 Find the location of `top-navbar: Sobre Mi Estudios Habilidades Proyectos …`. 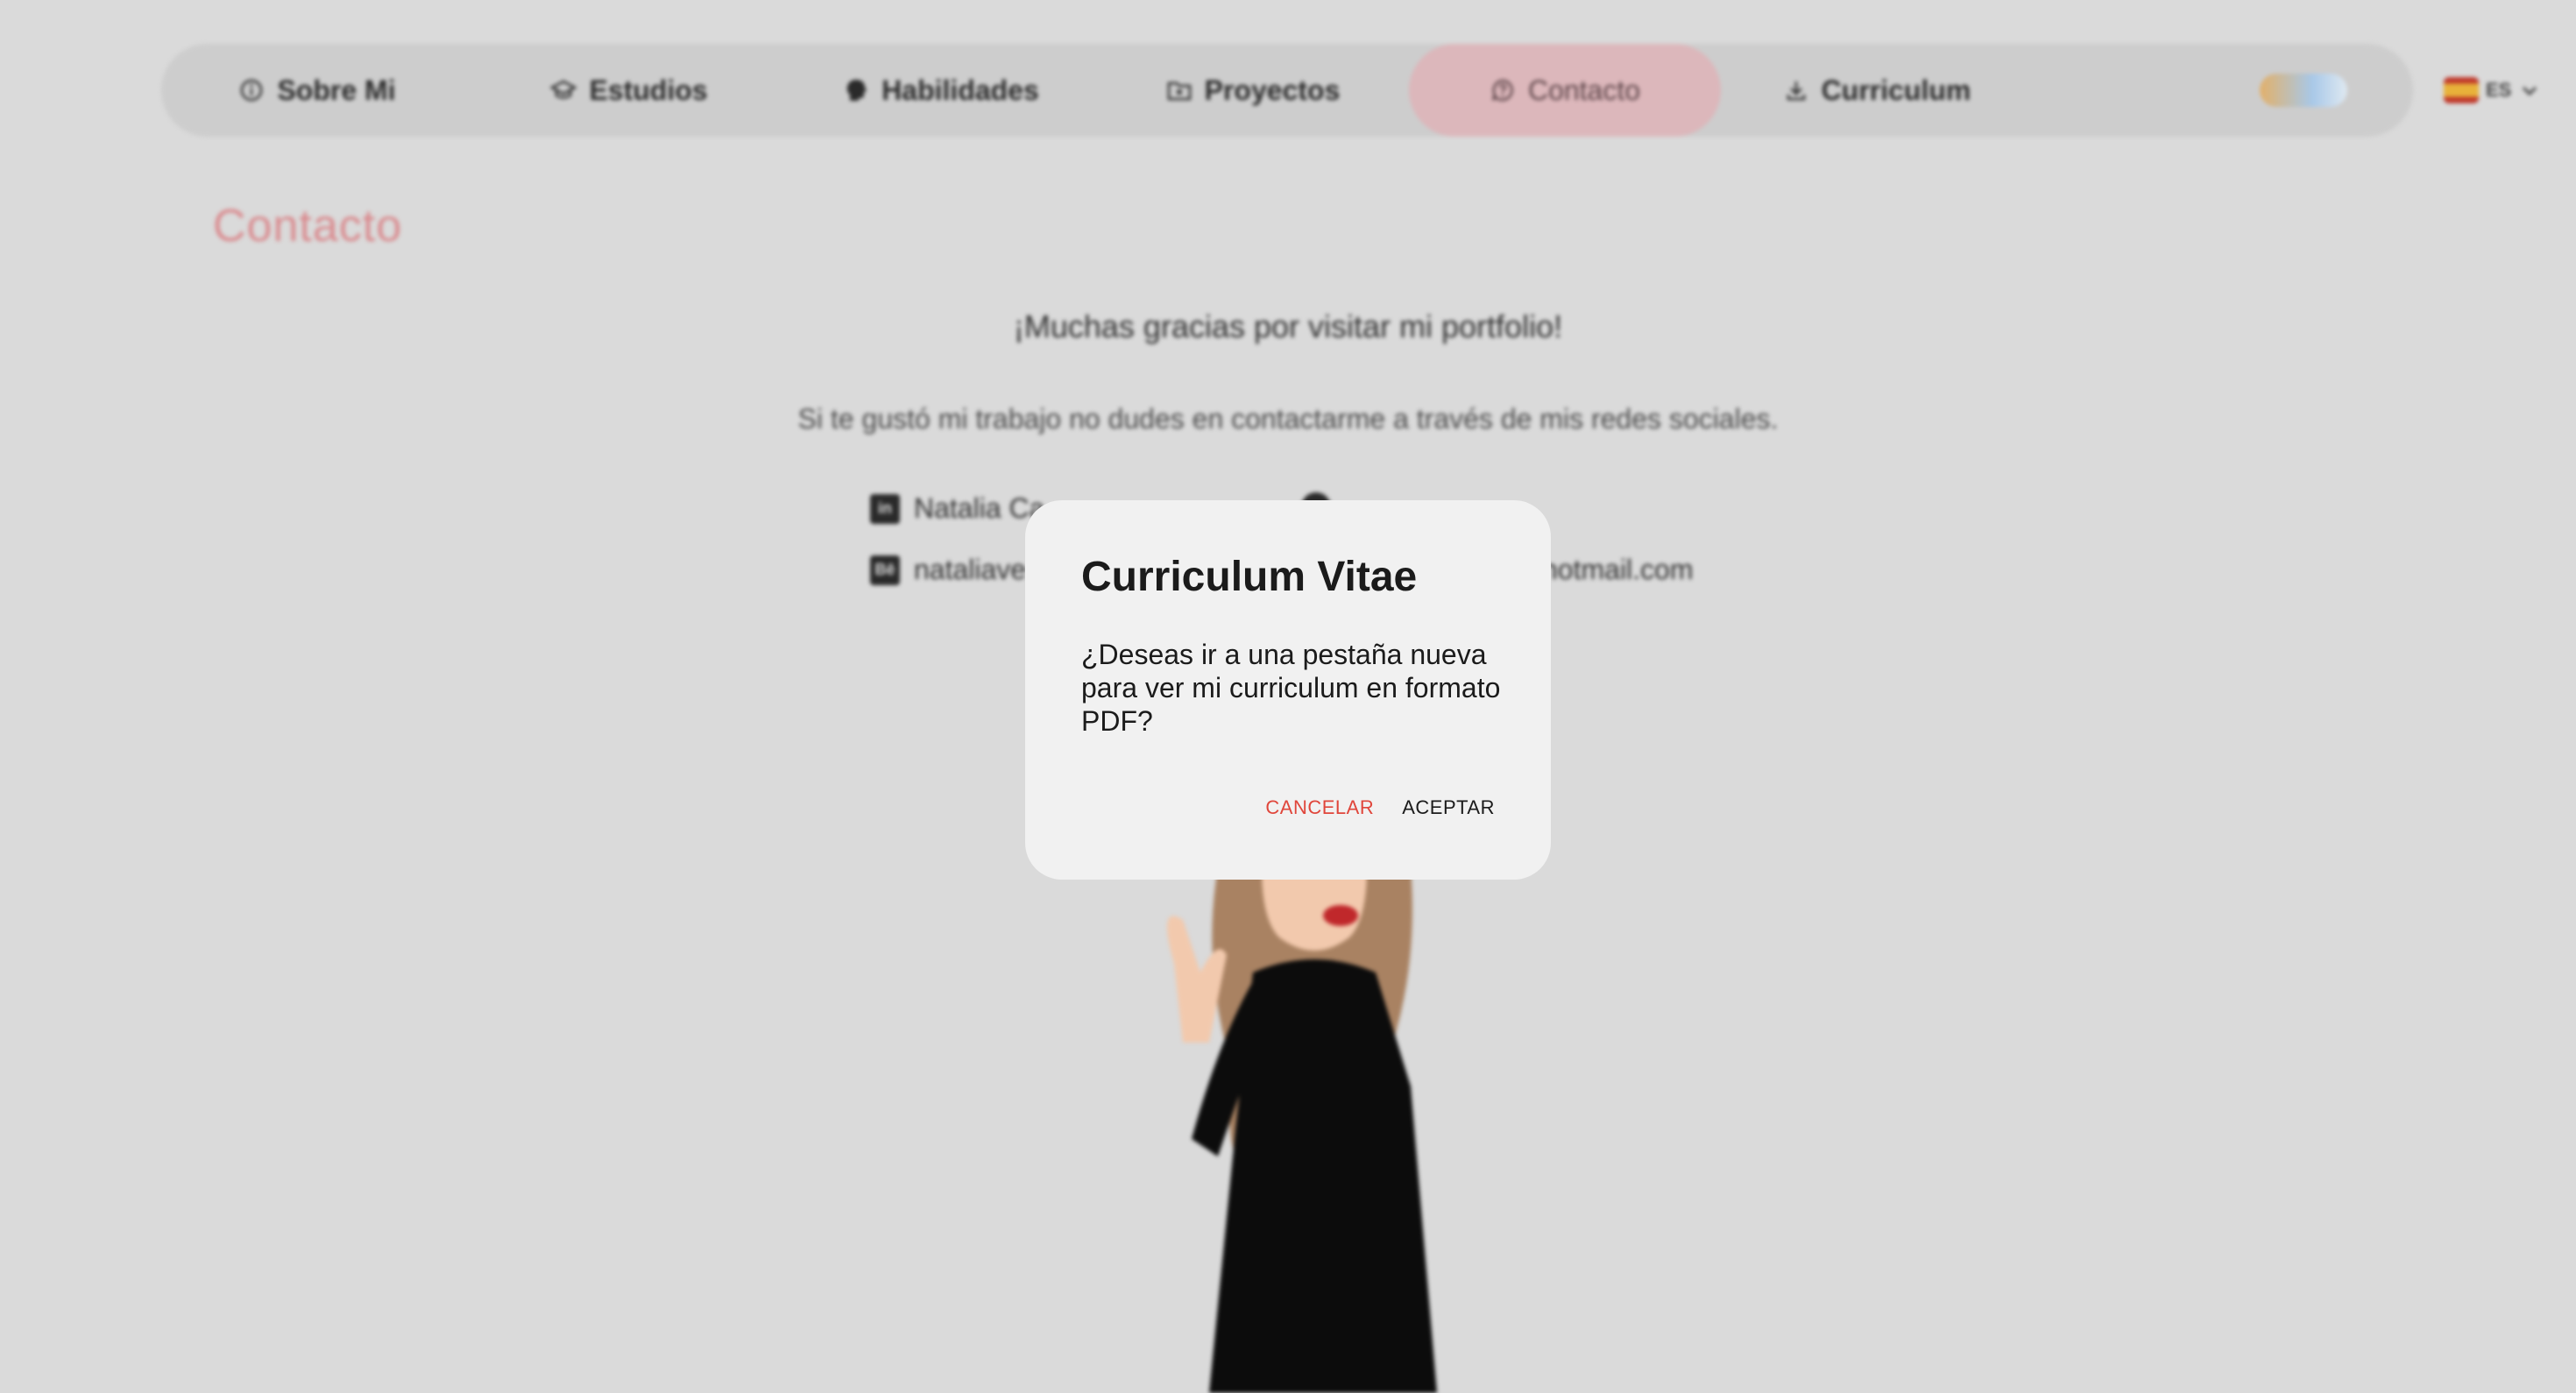

top-navbar: Sobre Mi Estudios Habilidades Proyectos … is located at coordinates (1349, 91).